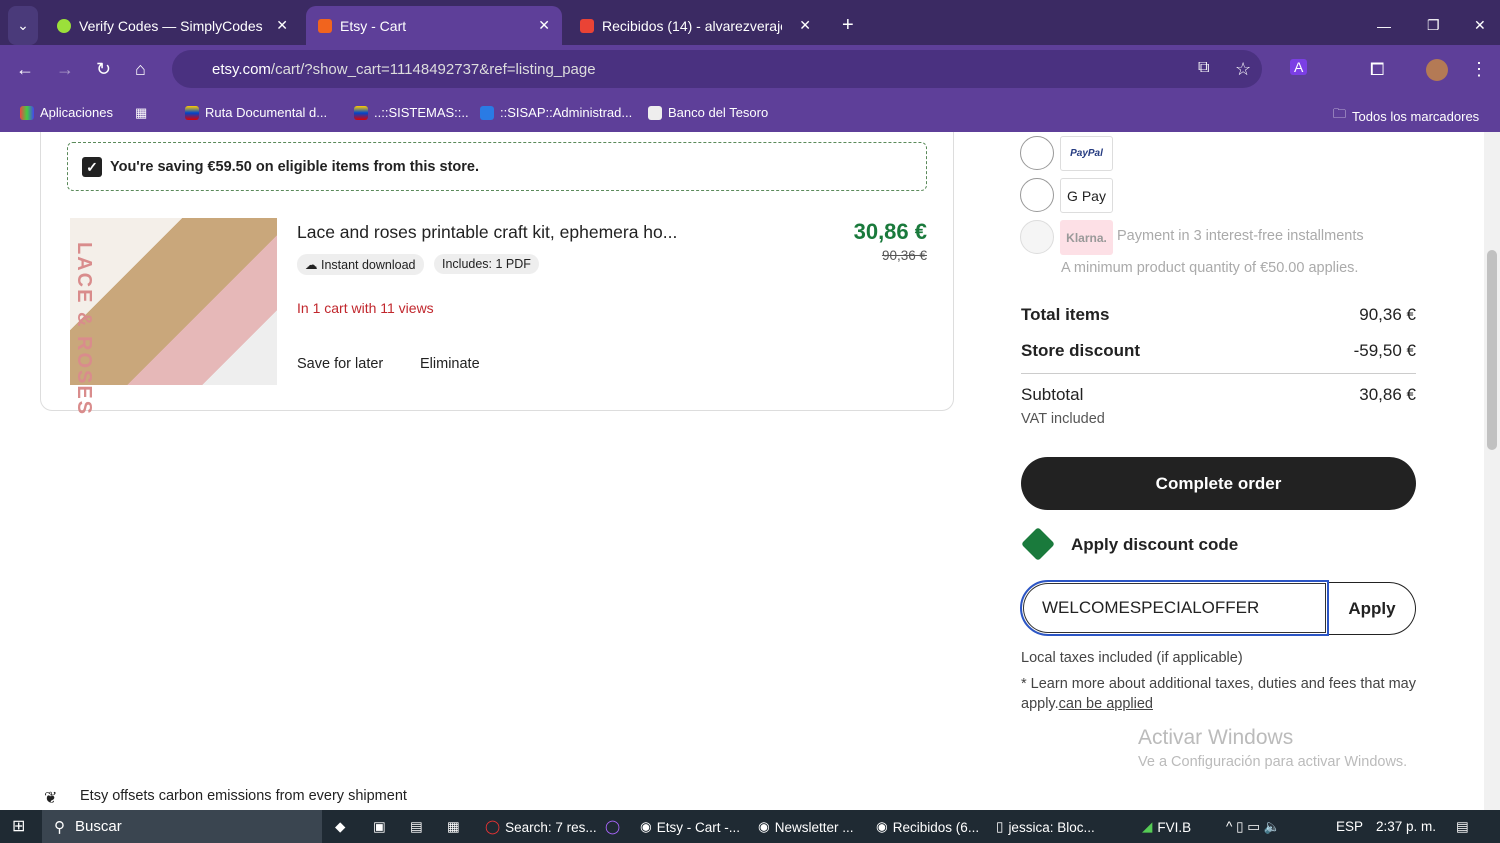 The width and height of the screenshot is (1500, 843). I want to click on tray-app: ◢ FVI.B, so click(1166, 827).